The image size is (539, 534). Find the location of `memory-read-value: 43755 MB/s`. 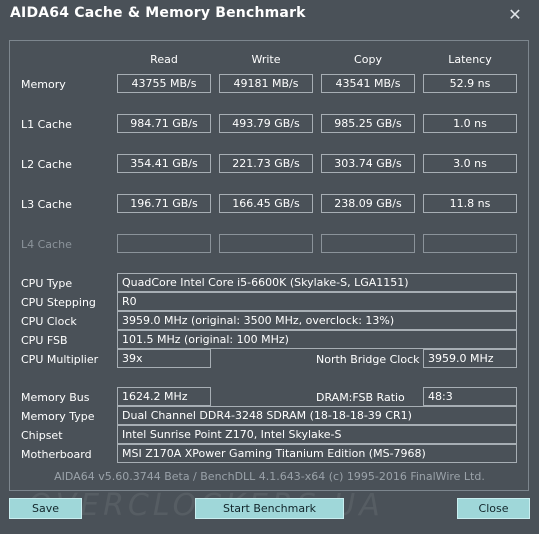

memory-read-value: 43755 MB/s is located at coordinates (164, 83).